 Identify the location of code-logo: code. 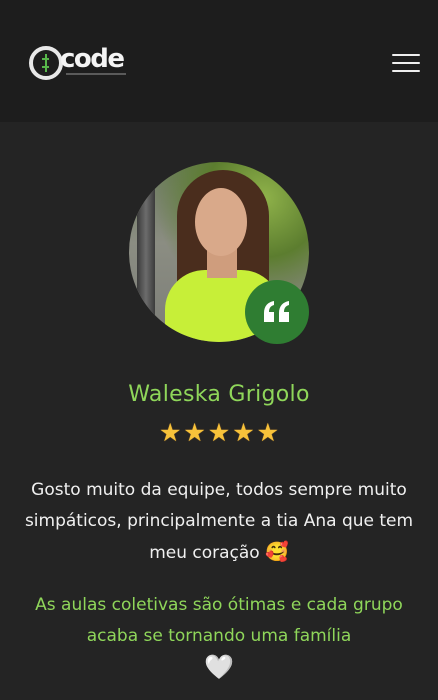
(76, 63).